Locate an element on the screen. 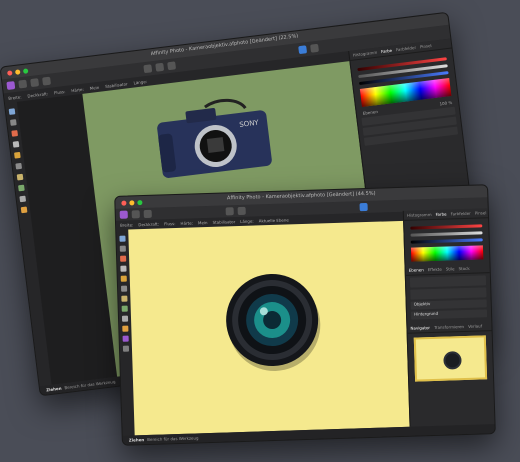 This screenshot has width=520, height=462. navigator-tabs: Navigator Transformieren Verlauf is located at coordinates (449, 327).